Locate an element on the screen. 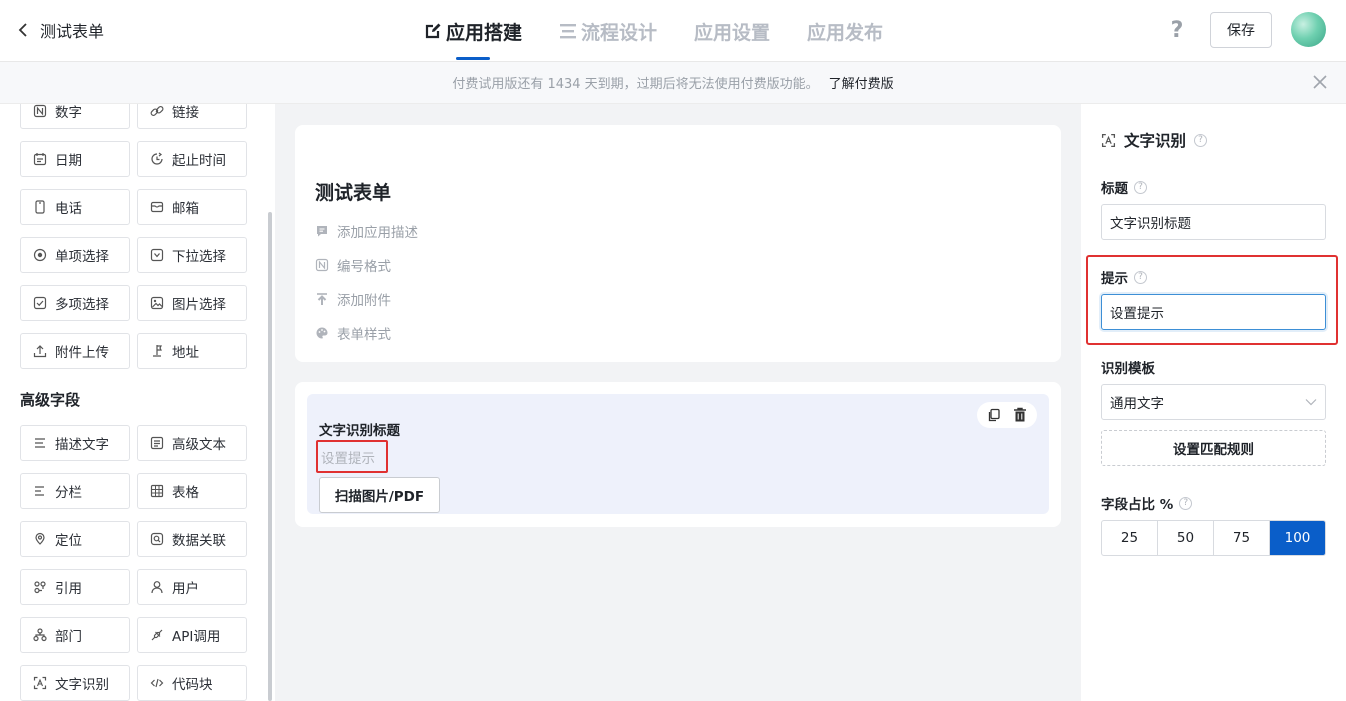  number-format-option: 编号格式 is located at coordinates (353, 265).